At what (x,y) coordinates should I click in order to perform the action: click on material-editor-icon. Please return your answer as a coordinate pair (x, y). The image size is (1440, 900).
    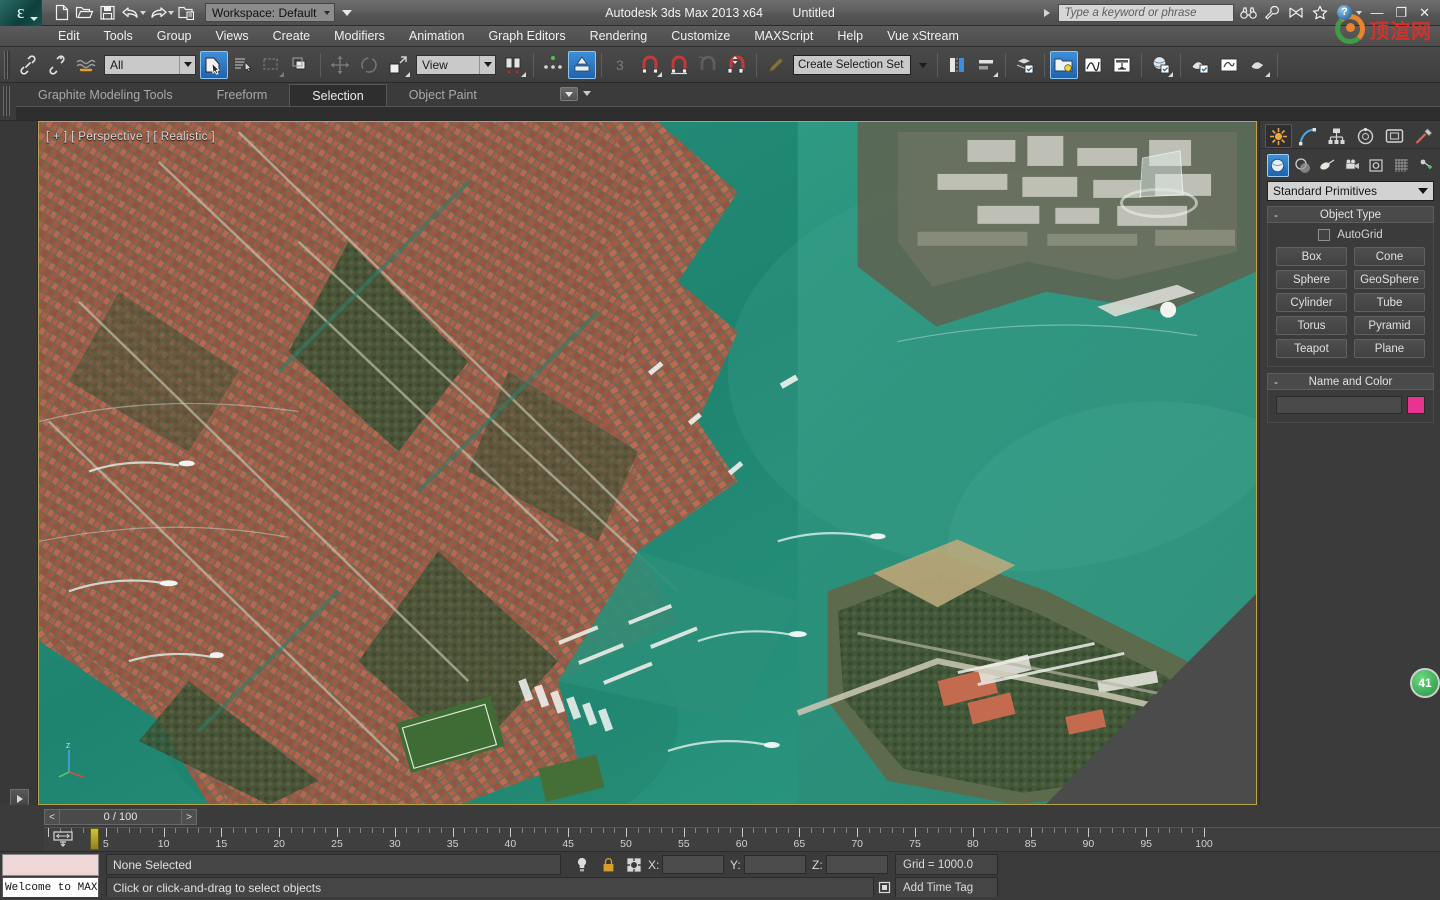
    Looking at the image, I should click on (1161, 65).